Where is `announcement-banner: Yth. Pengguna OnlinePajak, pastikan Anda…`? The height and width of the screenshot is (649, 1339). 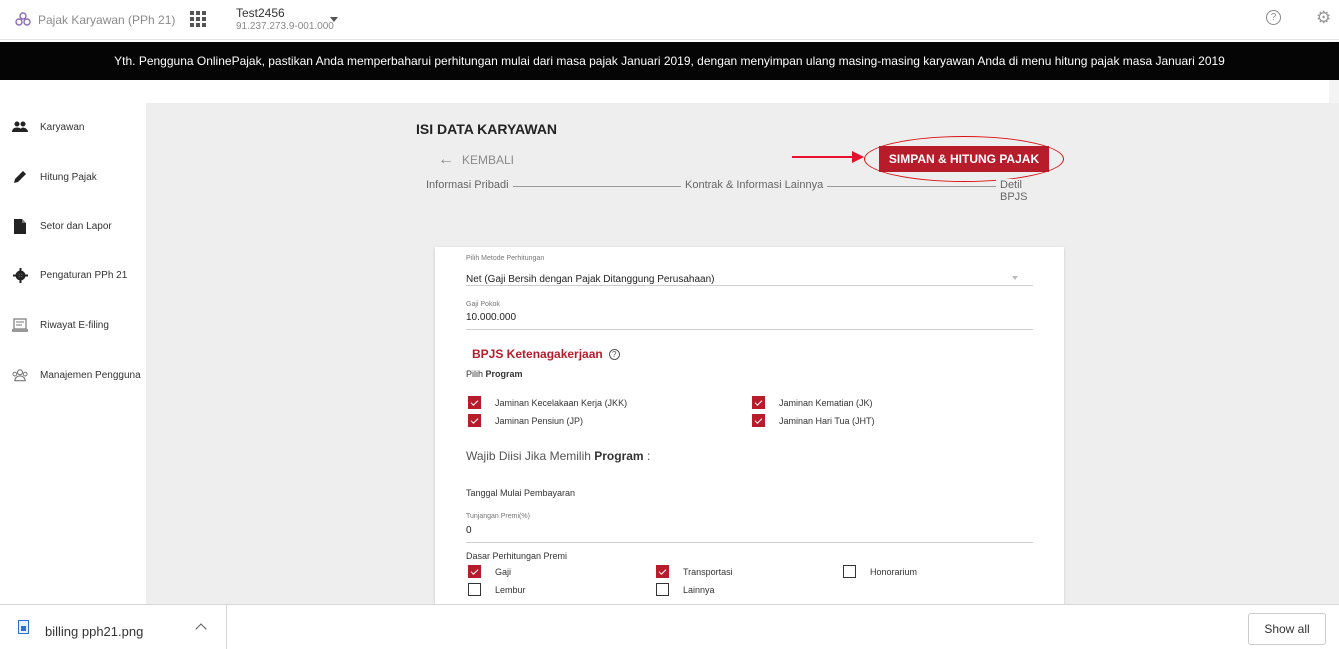
announcement-banner: Yth. Pengguna OnlinePajak, pastikan Anda… is located at coordinates (669, 61).